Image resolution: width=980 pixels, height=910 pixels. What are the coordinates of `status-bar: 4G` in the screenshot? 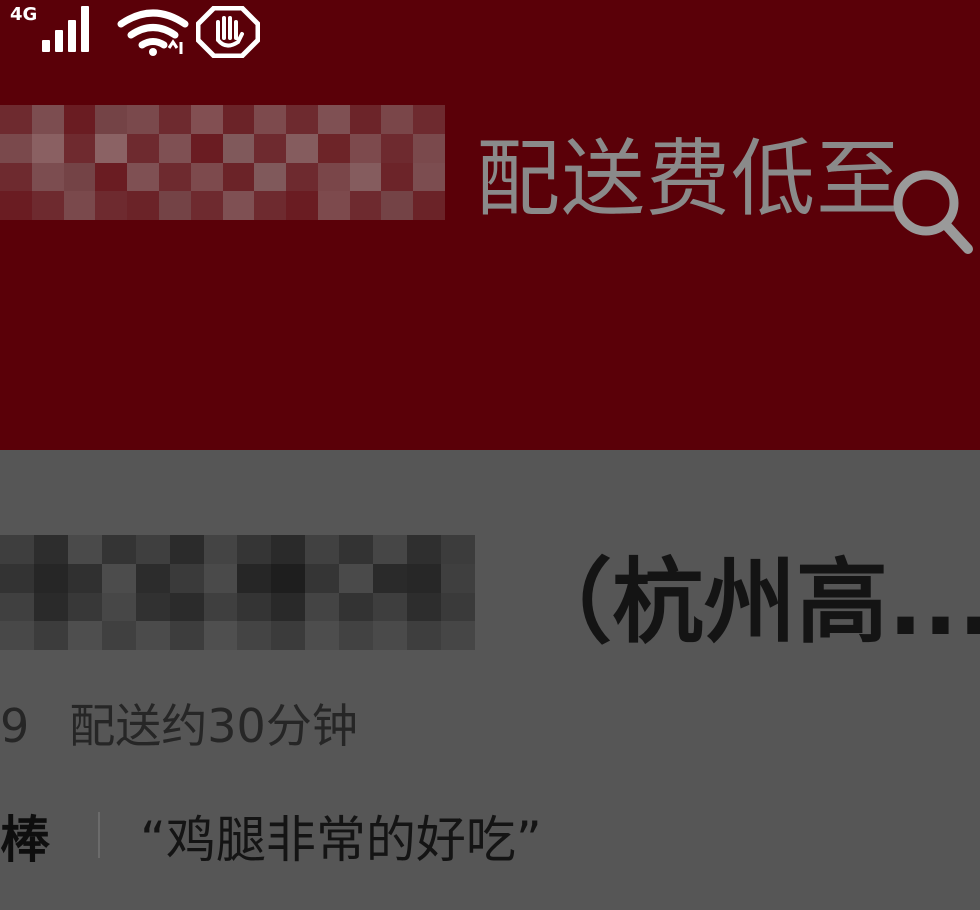 It's located at (490, 35).